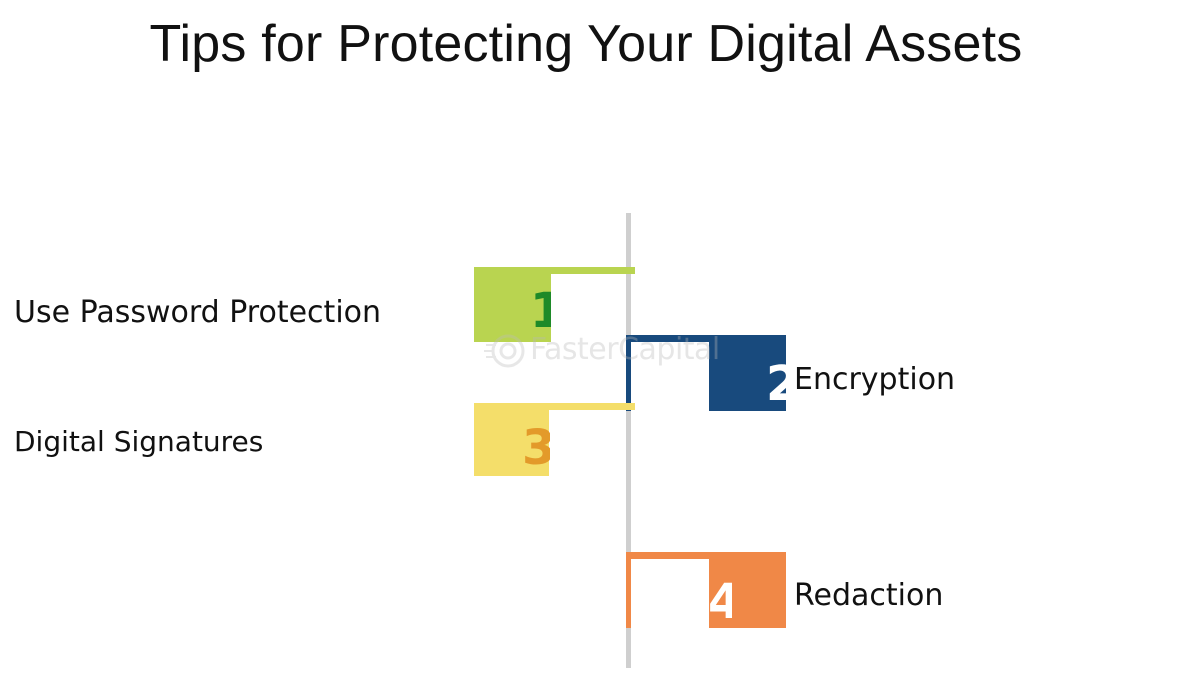  What do you see at coordinates (586, 44) in the screenshot?
I see `page-title: Tips for Protecting Your Digital Assets` at bounding box center [586, 44].